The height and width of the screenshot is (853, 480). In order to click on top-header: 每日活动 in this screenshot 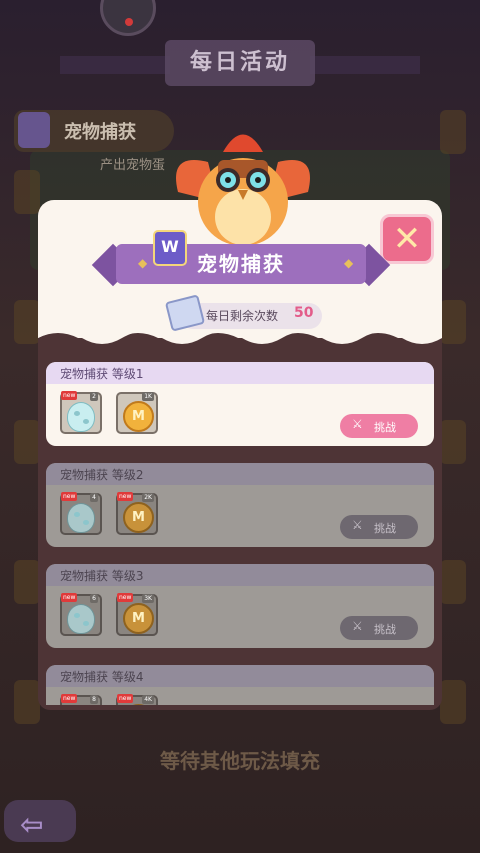, I will do `click(240, 55)`.